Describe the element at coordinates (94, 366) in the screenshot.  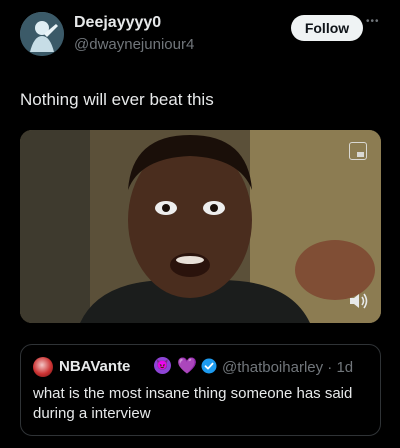
I see `quoted-display-name: NBAVante` at that location.